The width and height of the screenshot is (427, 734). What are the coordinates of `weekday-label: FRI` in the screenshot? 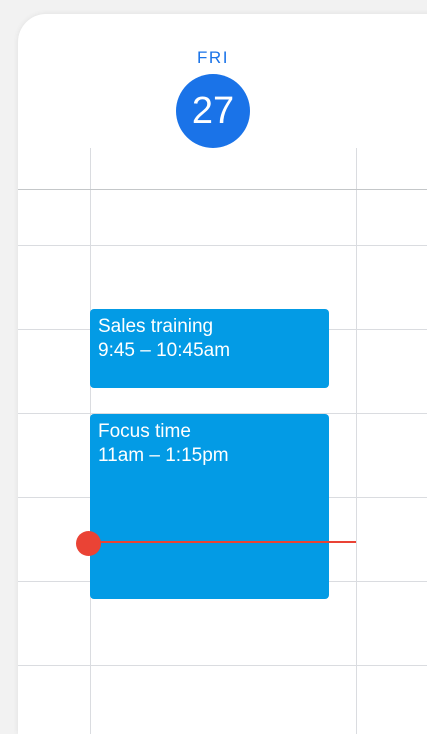 It's located at (213, 57).